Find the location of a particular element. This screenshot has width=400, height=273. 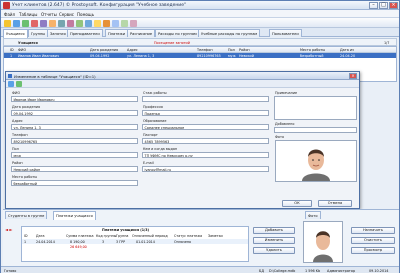

tab-teachers: Преподаватели is located at coordinates (85, 33).